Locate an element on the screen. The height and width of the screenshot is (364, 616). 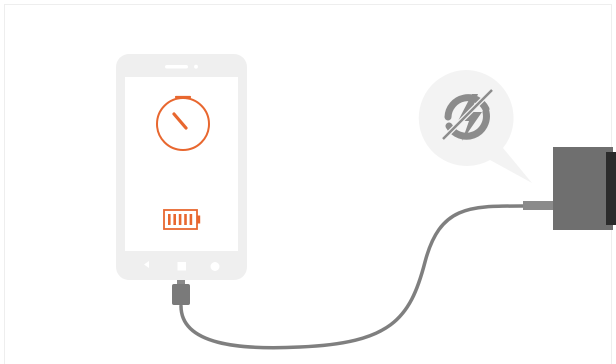
usb-plug is located at coordinates (181, 292).